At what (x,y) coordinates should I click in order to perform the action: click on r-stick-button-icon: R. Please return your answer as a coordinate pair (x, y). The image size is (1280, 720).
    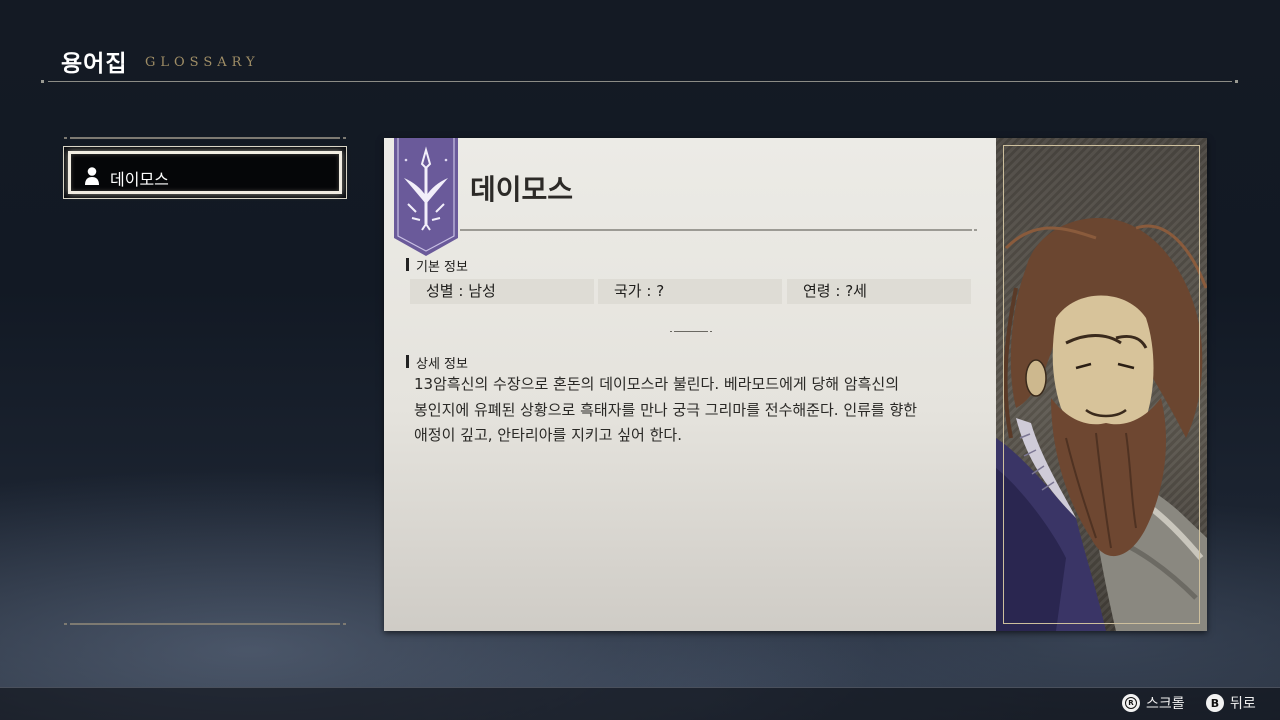
    Looking at the image, I should click on (1131, 703).